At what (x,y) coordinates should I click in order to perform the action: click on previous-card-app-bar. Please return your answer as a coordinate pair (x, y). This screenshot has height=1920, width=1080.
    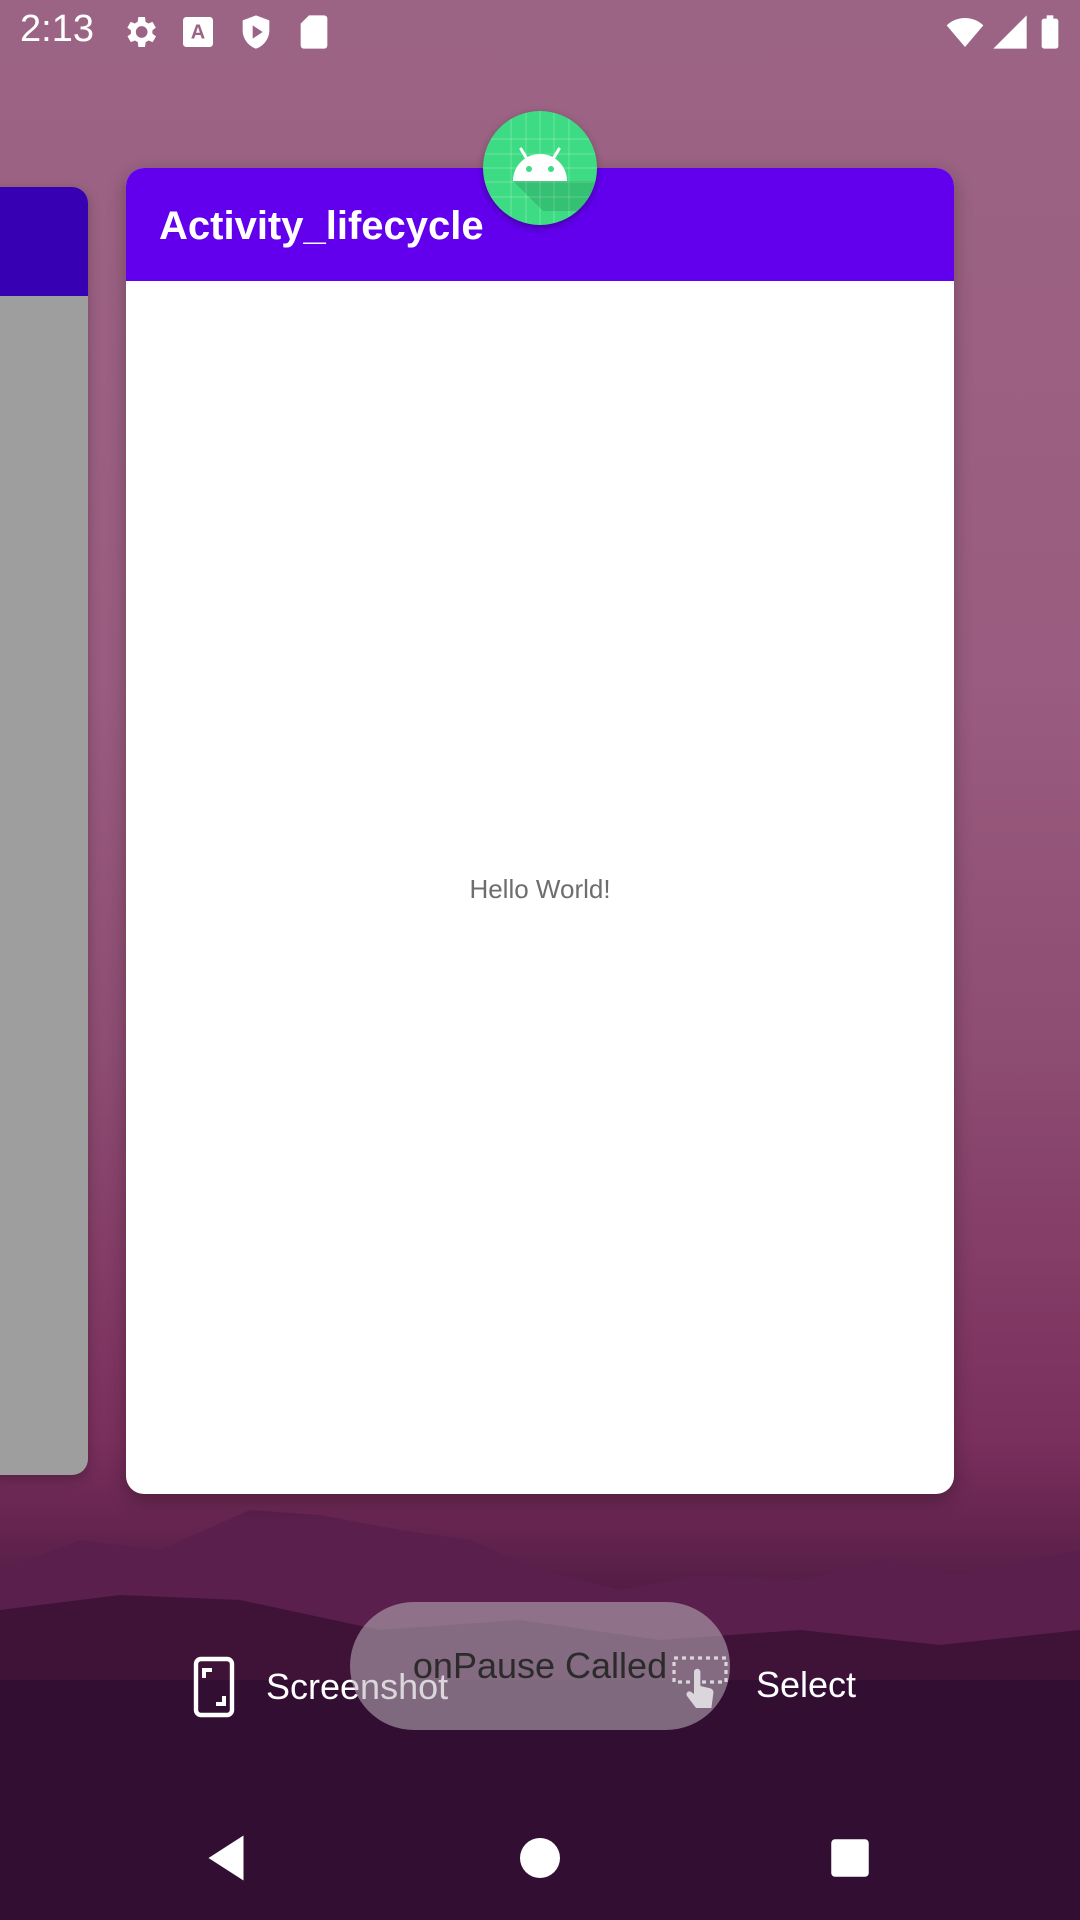
    Looking at the image, I should click on (44, 241).